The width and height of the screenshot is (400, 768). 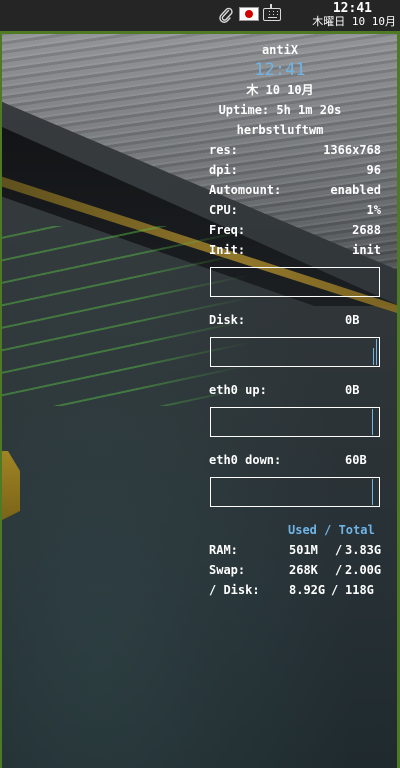 What do you see at coordinates (295, 352) in the screenshot?
I see `disk-graph` at bounding box center [295, 352].